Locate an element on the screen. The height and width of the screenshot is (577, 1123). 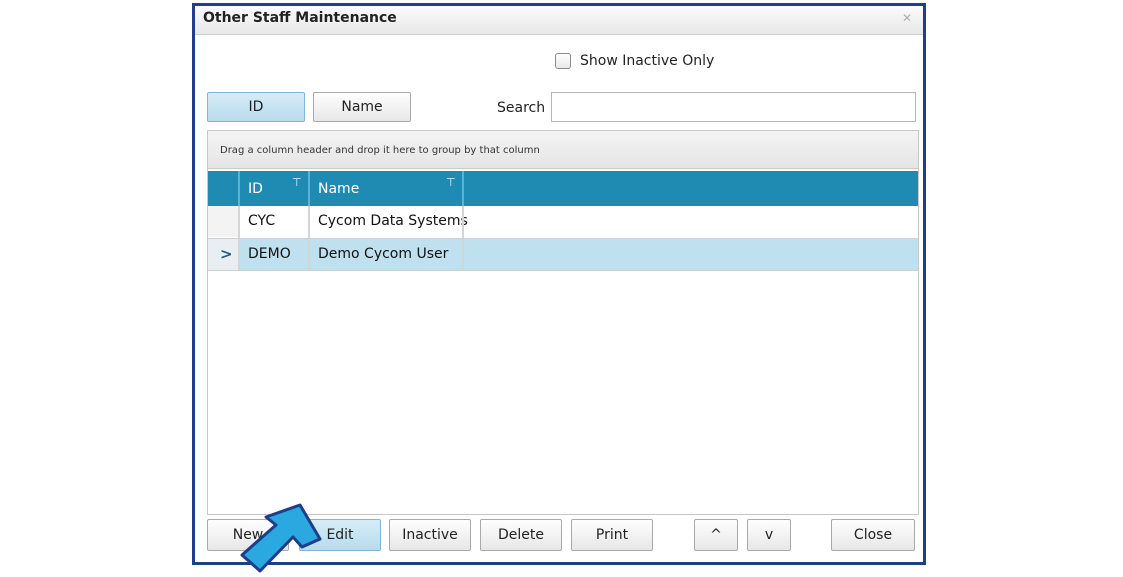
cell-name: Cycom Data Systems is located at coordinates (389, 221).